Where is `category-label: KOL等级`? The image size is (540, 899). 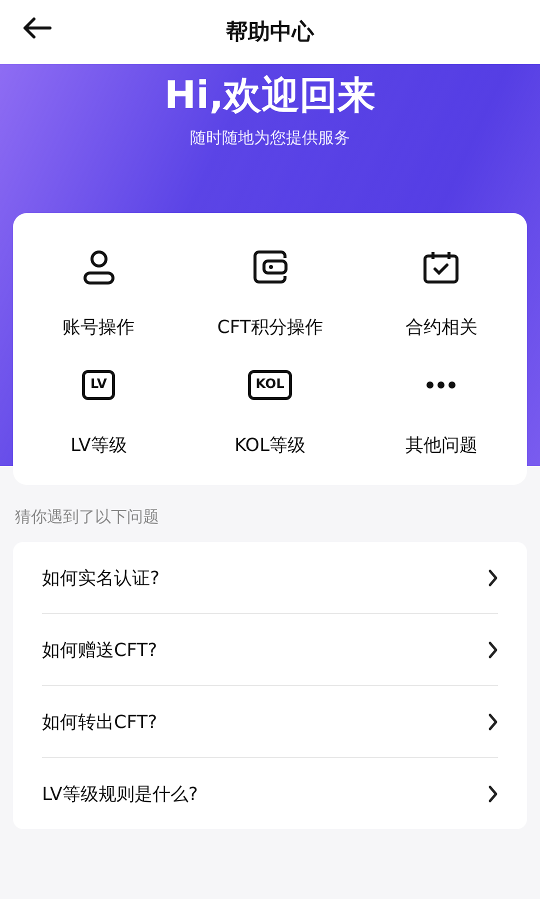 category-label: KOL等级 is located at coordinates (270, 445).